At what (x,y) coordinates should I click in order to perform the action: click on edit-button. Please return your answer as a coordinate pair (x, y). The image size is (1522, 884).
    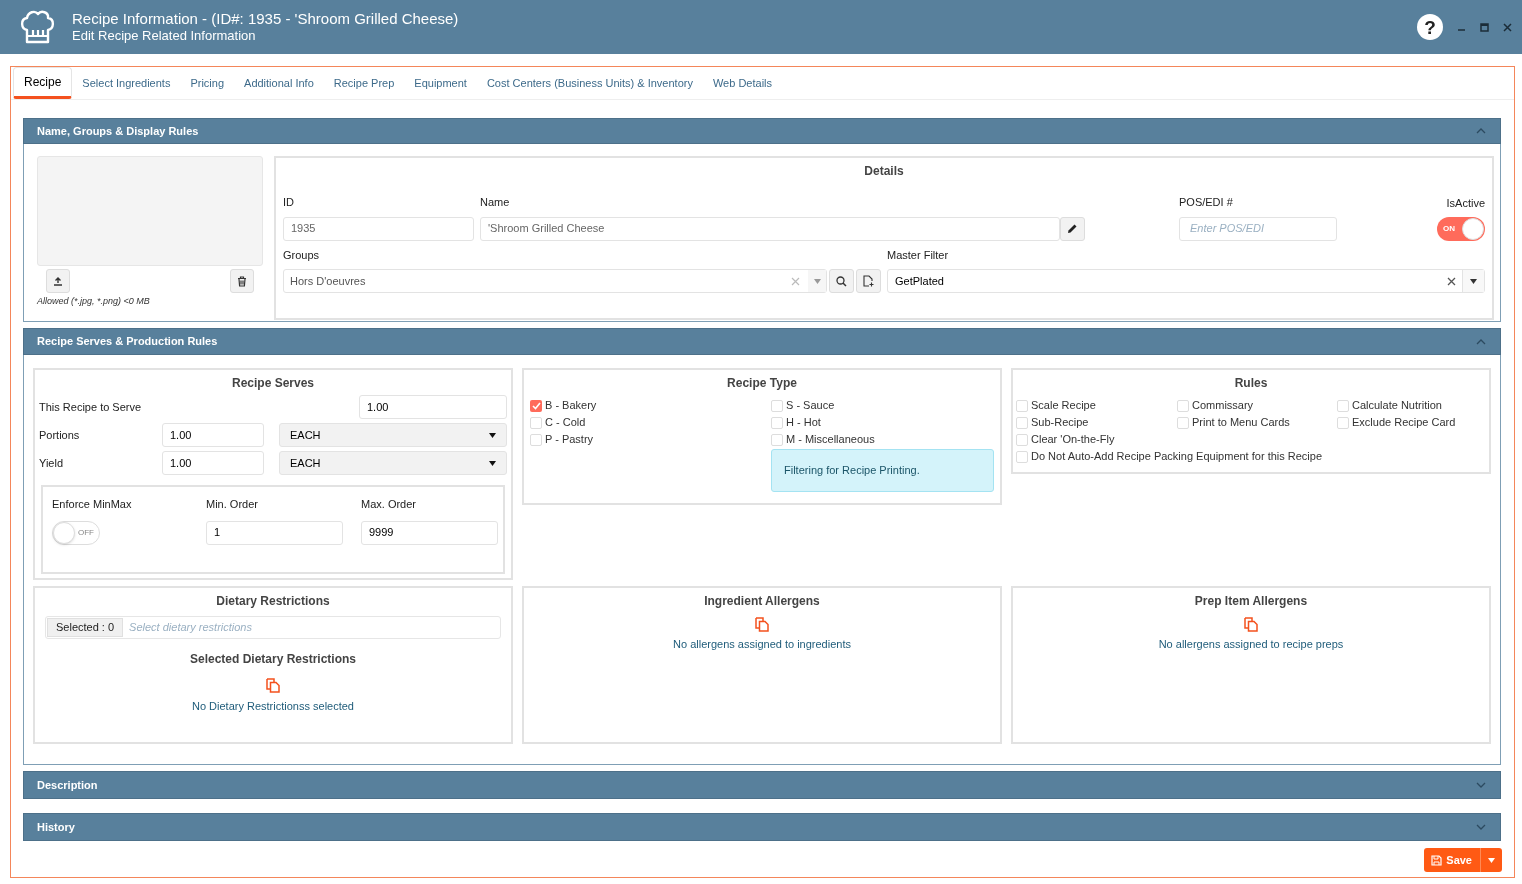
    Looking at the image, I should click on (1072, 228).